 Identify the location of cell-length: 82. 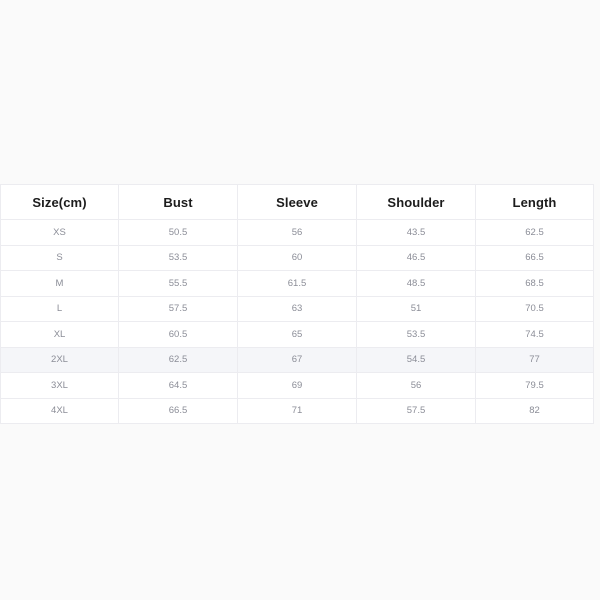
(534, 410).